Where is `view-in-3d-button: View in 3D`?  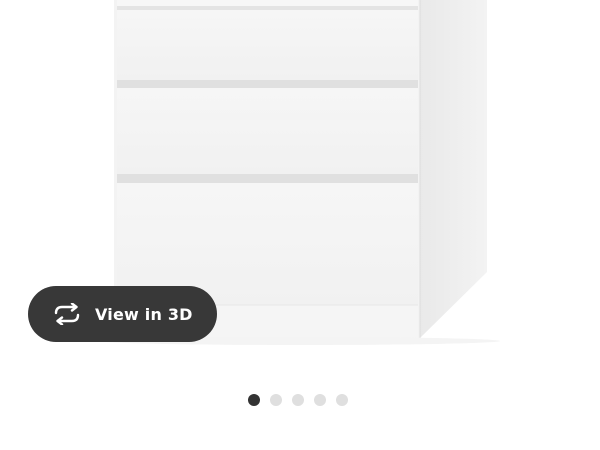
view-in-3d-button: View in 3D is located at coordinates (122, 314).